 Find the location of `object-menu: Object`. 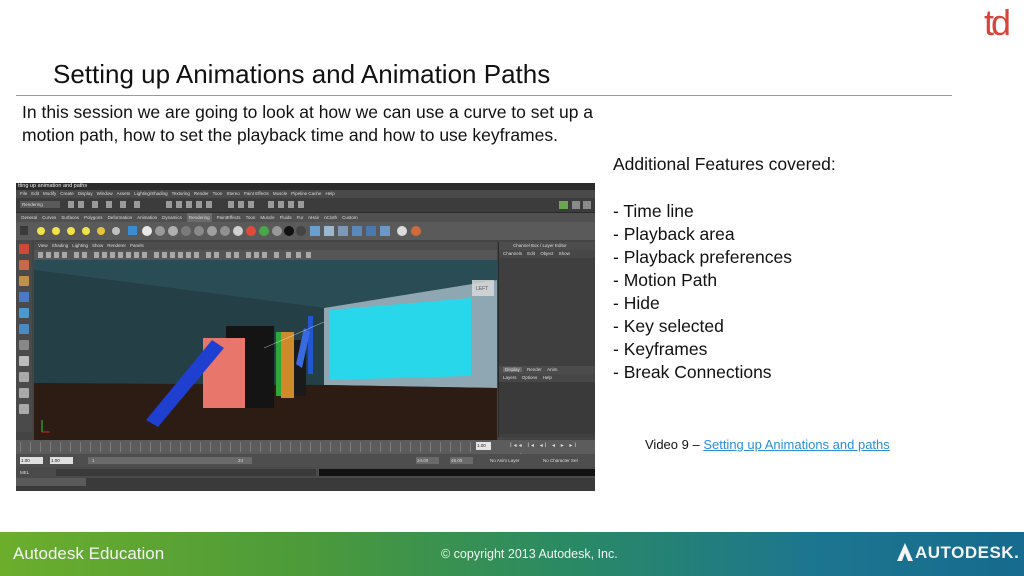

object-menu: Object is located at coordinates (546, 253).